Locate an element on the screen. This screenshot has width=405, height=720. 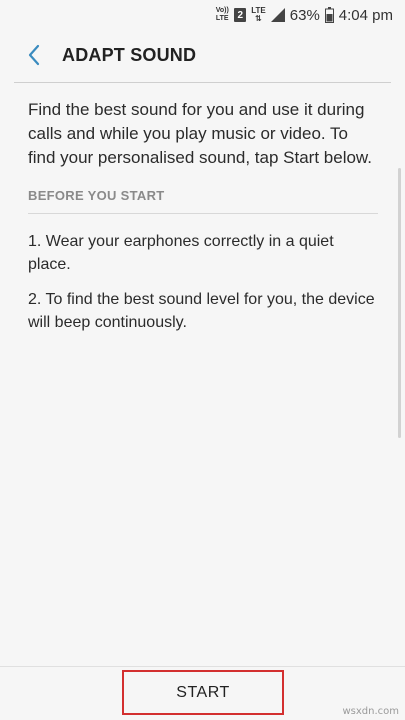
bottom-divider is located at coordinates (202, 666).